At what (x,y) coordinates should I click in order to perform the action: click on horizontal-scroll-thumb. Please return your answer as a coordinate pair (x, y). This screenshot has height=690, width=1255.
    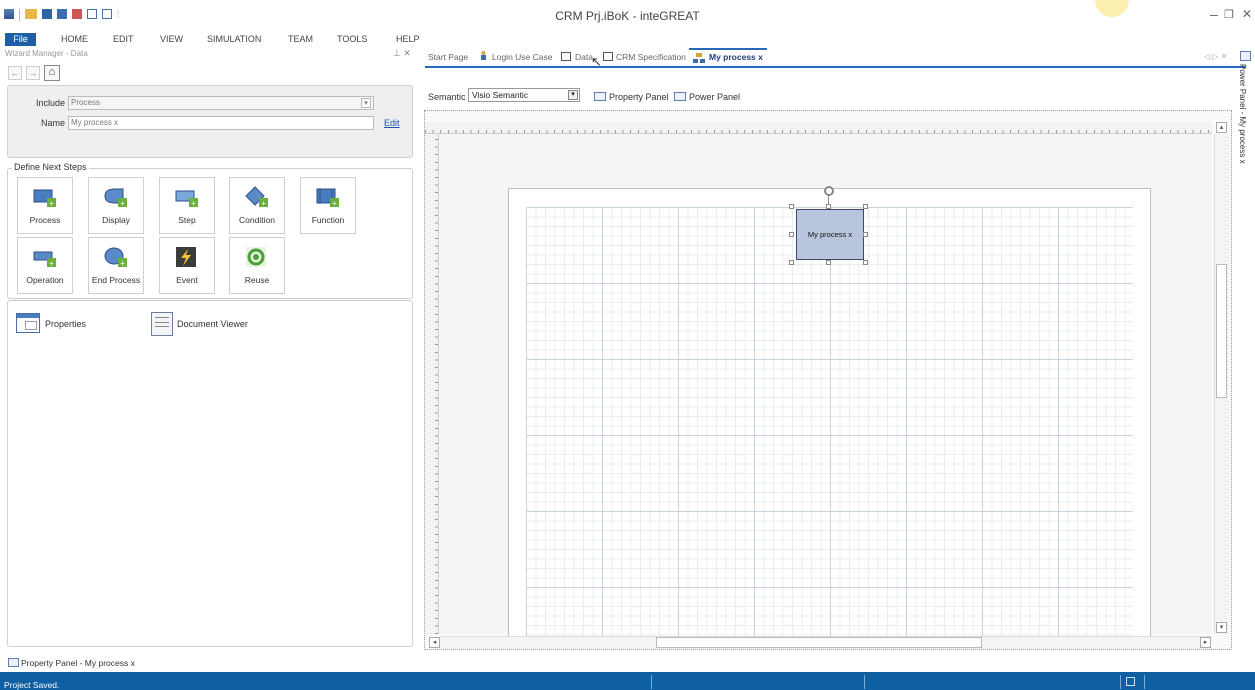
    Looking at the image, I should click on (819, 642).